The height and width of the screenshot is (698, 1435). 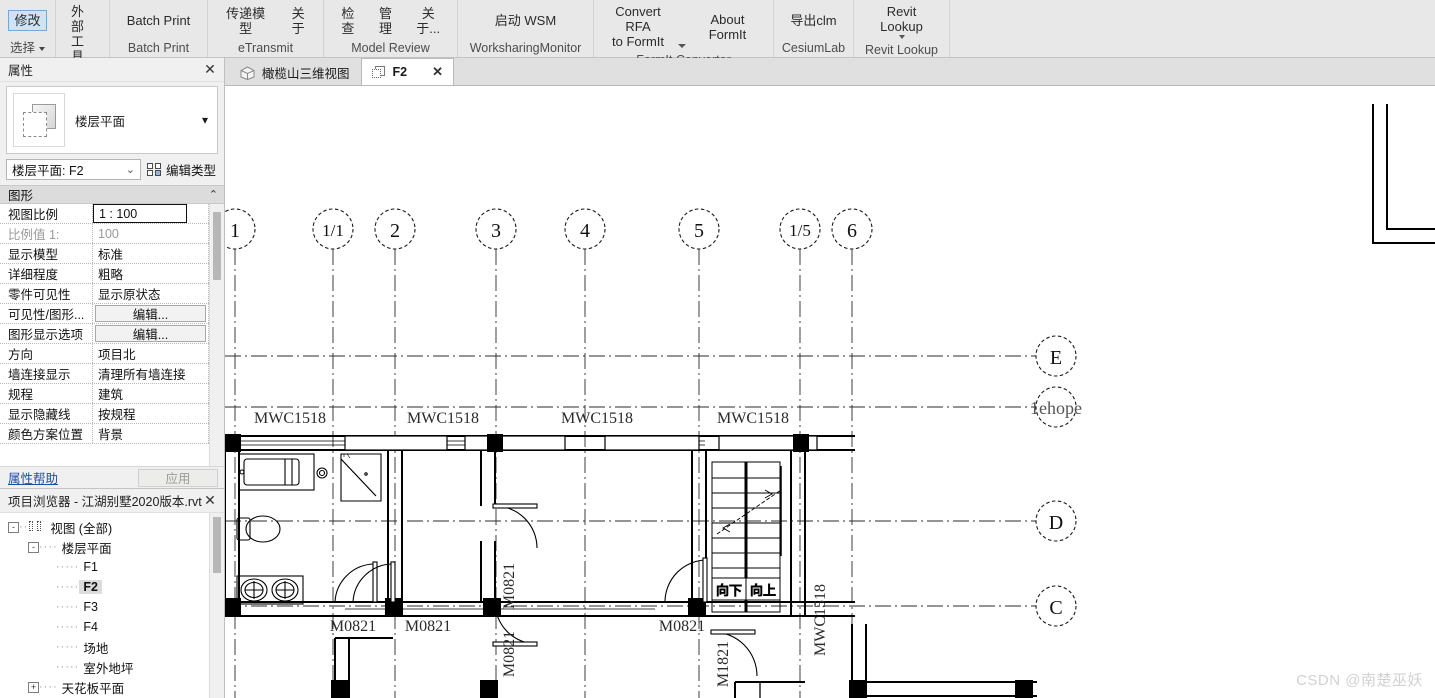 What do you see at coordinates (205, 120) in the screenshot?
I see `chevron-down-icon: ▾` at bounding box center [205, 120].